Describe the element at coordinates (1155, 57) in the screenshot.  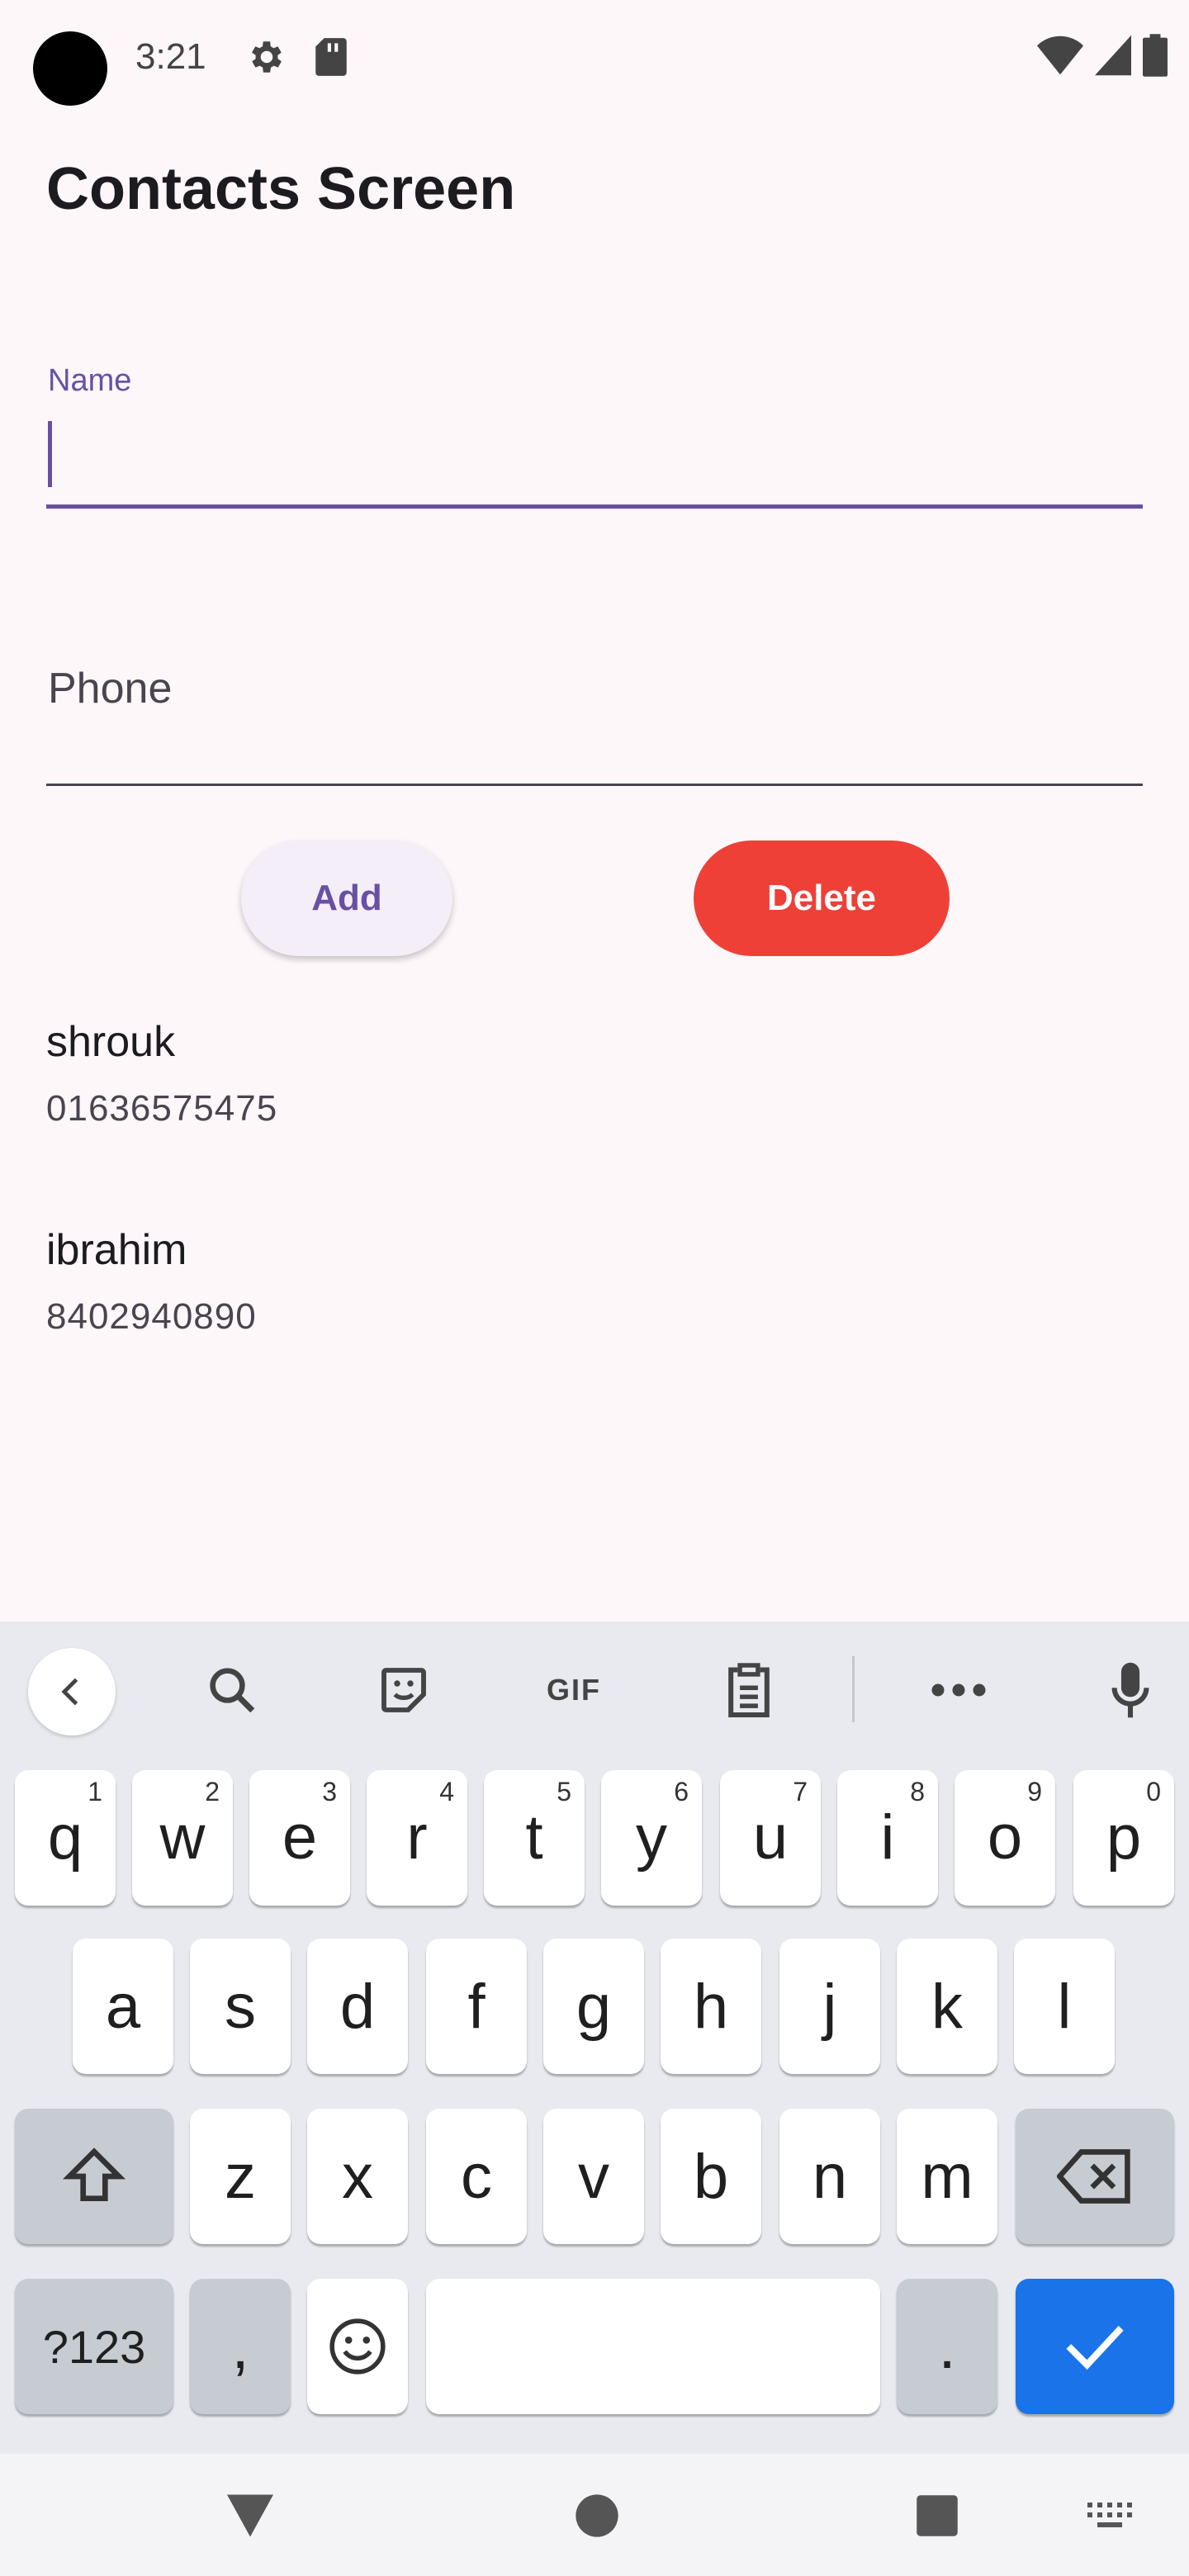
I see `battery-icon` at that location.